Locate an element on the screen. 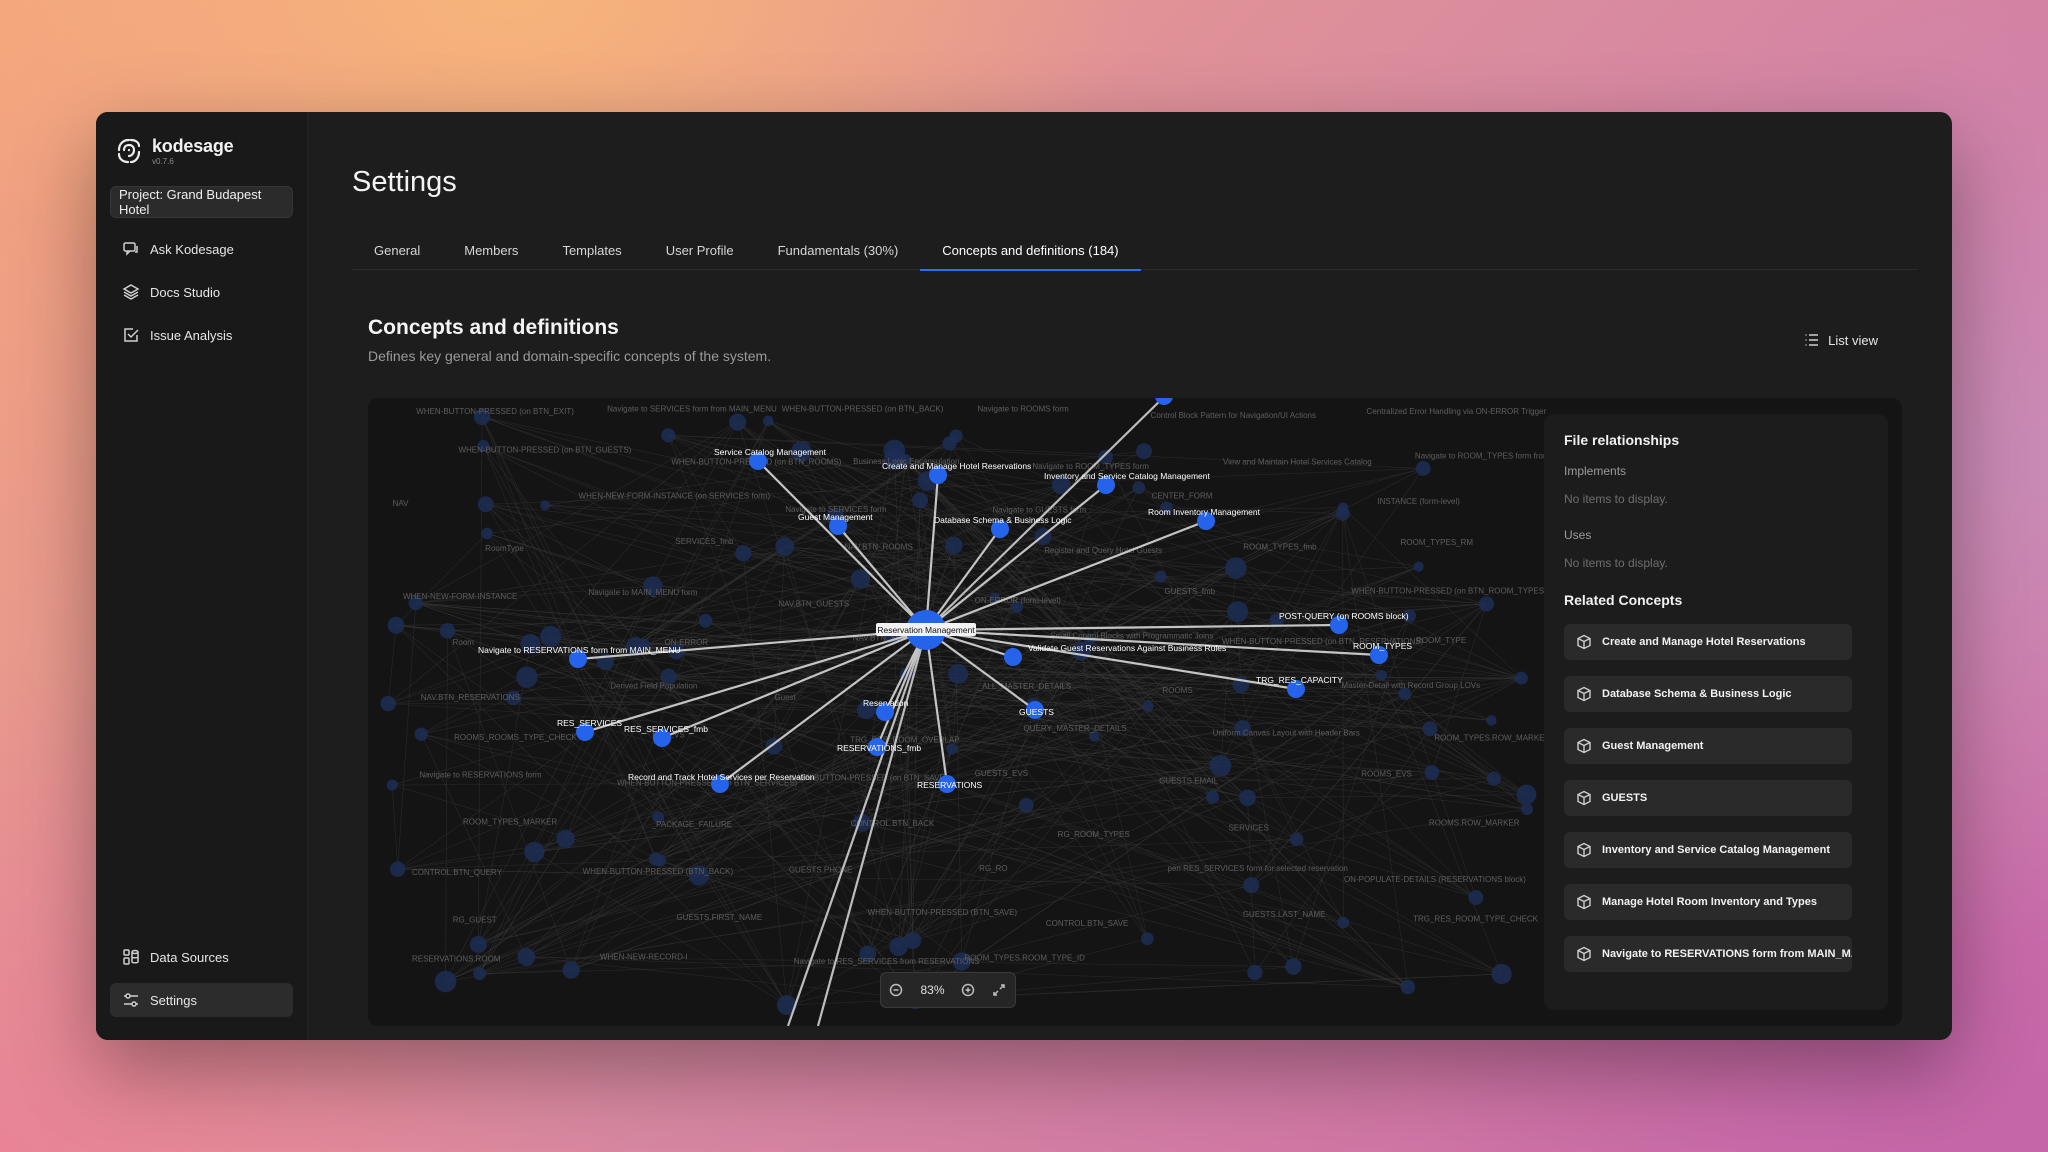 Image resolution: width=2048 pixels, height=1152 pixels. sidebar-item-label: Data Sources is located at coordinates (189, 957).